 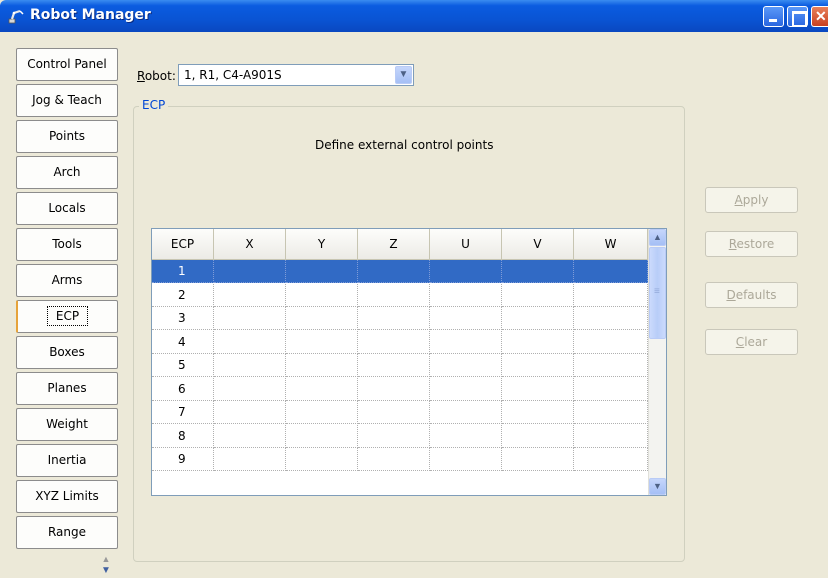 I want to click on column-header-z: Z, so click(x=394, y=244).